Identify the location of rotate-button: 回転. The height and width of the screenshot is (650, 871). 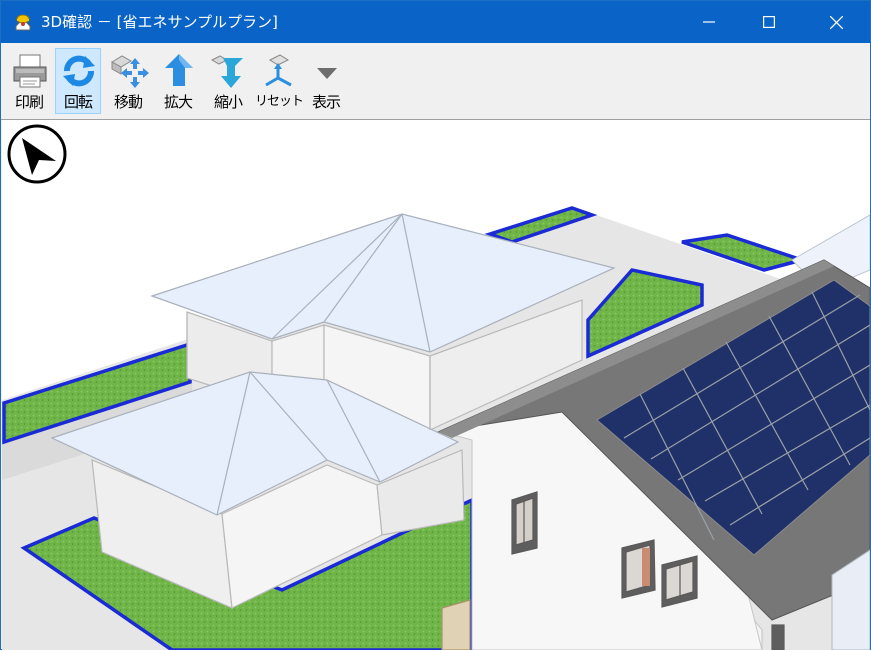
(78, 81).